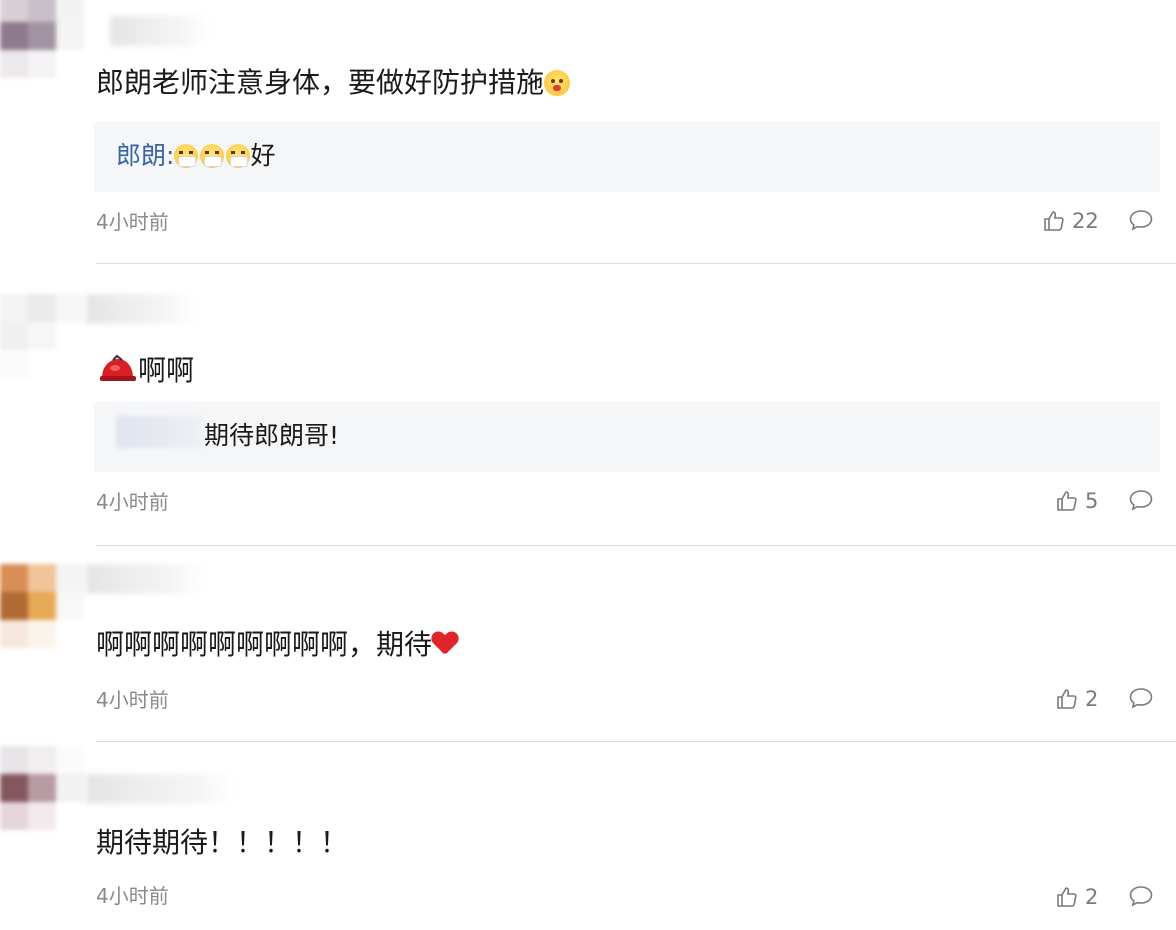 This screenshot has height=930, width=1176. Describe the element at coordinates (1070, 221) in the screenshot. I see `like-button: 22` at that location.